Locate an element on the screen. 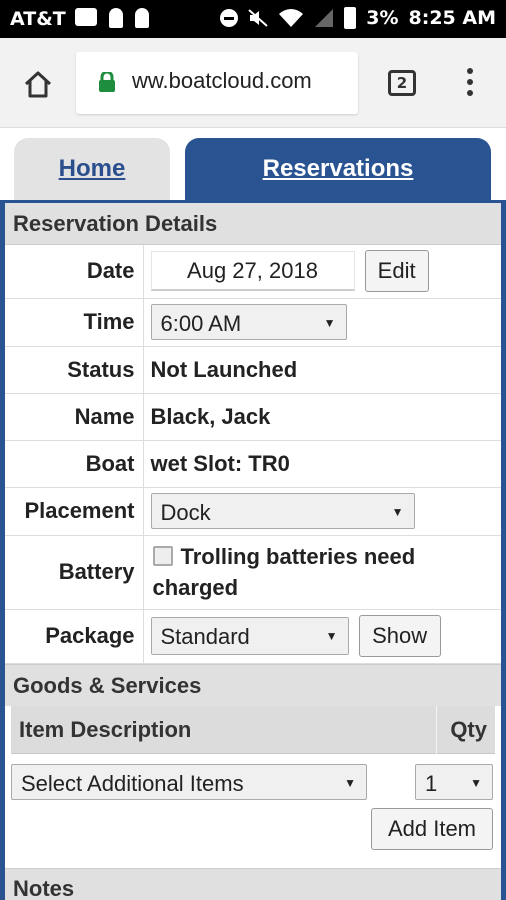 This screenshot has width=506, height=900. additional-items-value: Select Additional Items is located at coordinates (132, 783).